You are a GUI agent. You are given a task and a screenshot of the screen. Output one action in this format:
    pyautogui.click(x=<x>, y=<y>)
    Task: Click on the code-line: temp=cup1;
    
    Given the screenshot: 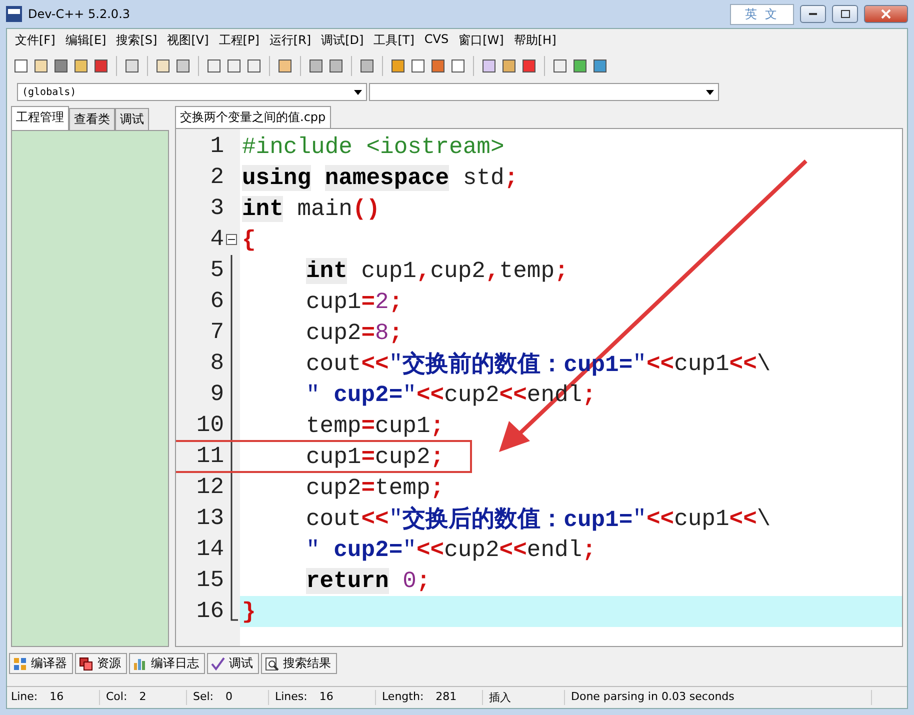 What is the action you would take?
    pyautogui.click(x=375, y=425)
    